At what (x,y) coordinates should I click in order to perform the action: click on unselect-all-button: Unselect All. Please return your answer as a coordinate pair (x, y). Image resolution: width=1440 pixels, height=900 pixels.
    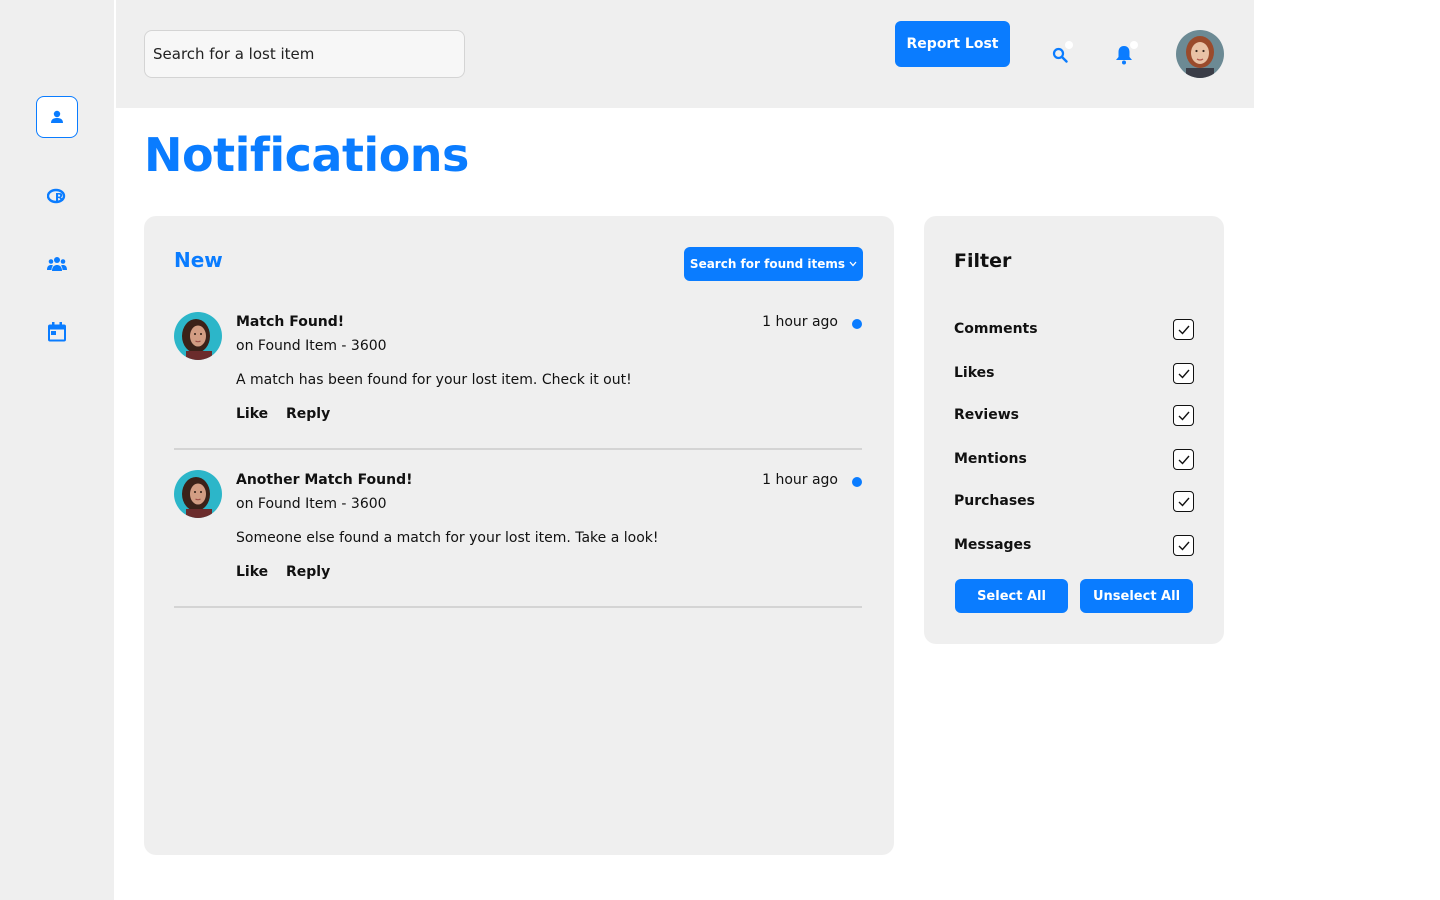
    Looking at the image, I should click on (1136, 596).